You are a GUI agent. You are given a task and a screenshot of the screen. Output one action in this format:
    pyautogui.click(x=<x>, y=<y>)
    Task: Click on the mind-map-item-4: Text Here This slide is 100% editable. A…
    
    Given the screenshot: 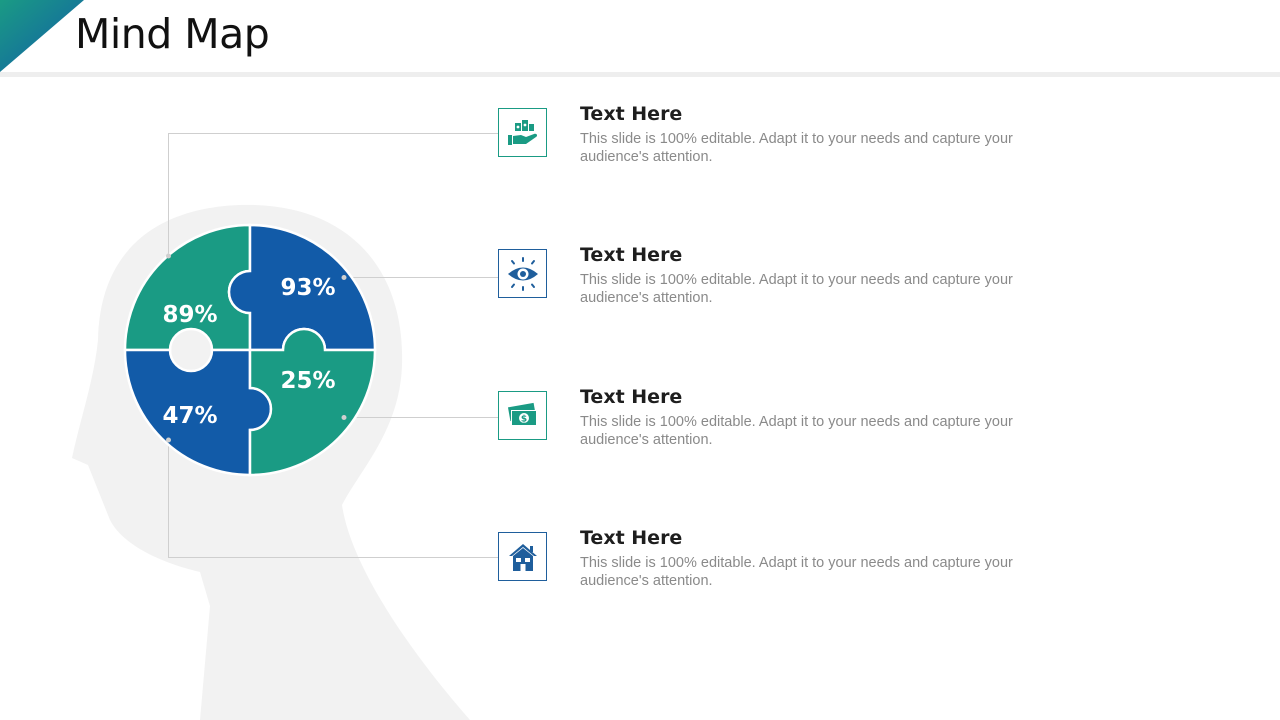 What is the action you would take?
    pyautogui.click(x=778, y=558)
    